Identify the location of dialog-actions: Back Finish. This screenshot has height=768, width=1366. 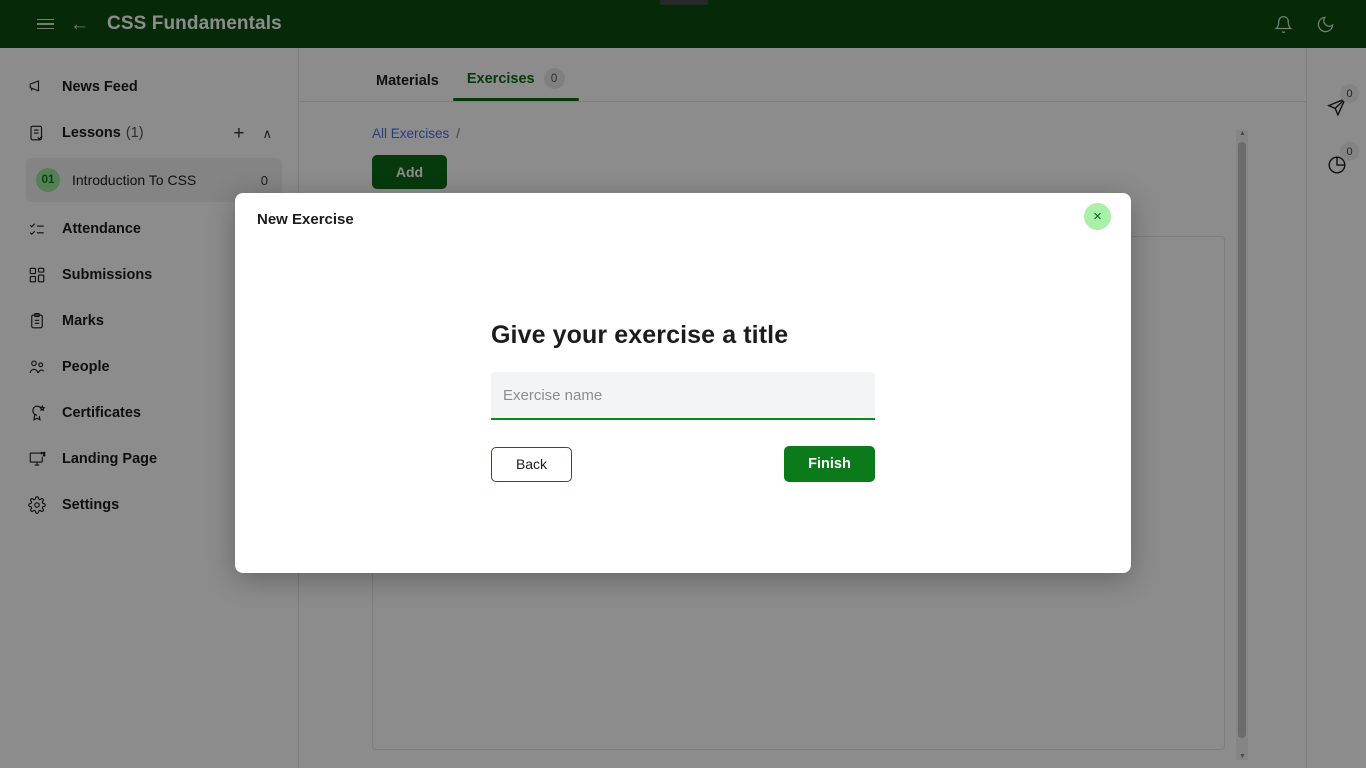
(683, 464).